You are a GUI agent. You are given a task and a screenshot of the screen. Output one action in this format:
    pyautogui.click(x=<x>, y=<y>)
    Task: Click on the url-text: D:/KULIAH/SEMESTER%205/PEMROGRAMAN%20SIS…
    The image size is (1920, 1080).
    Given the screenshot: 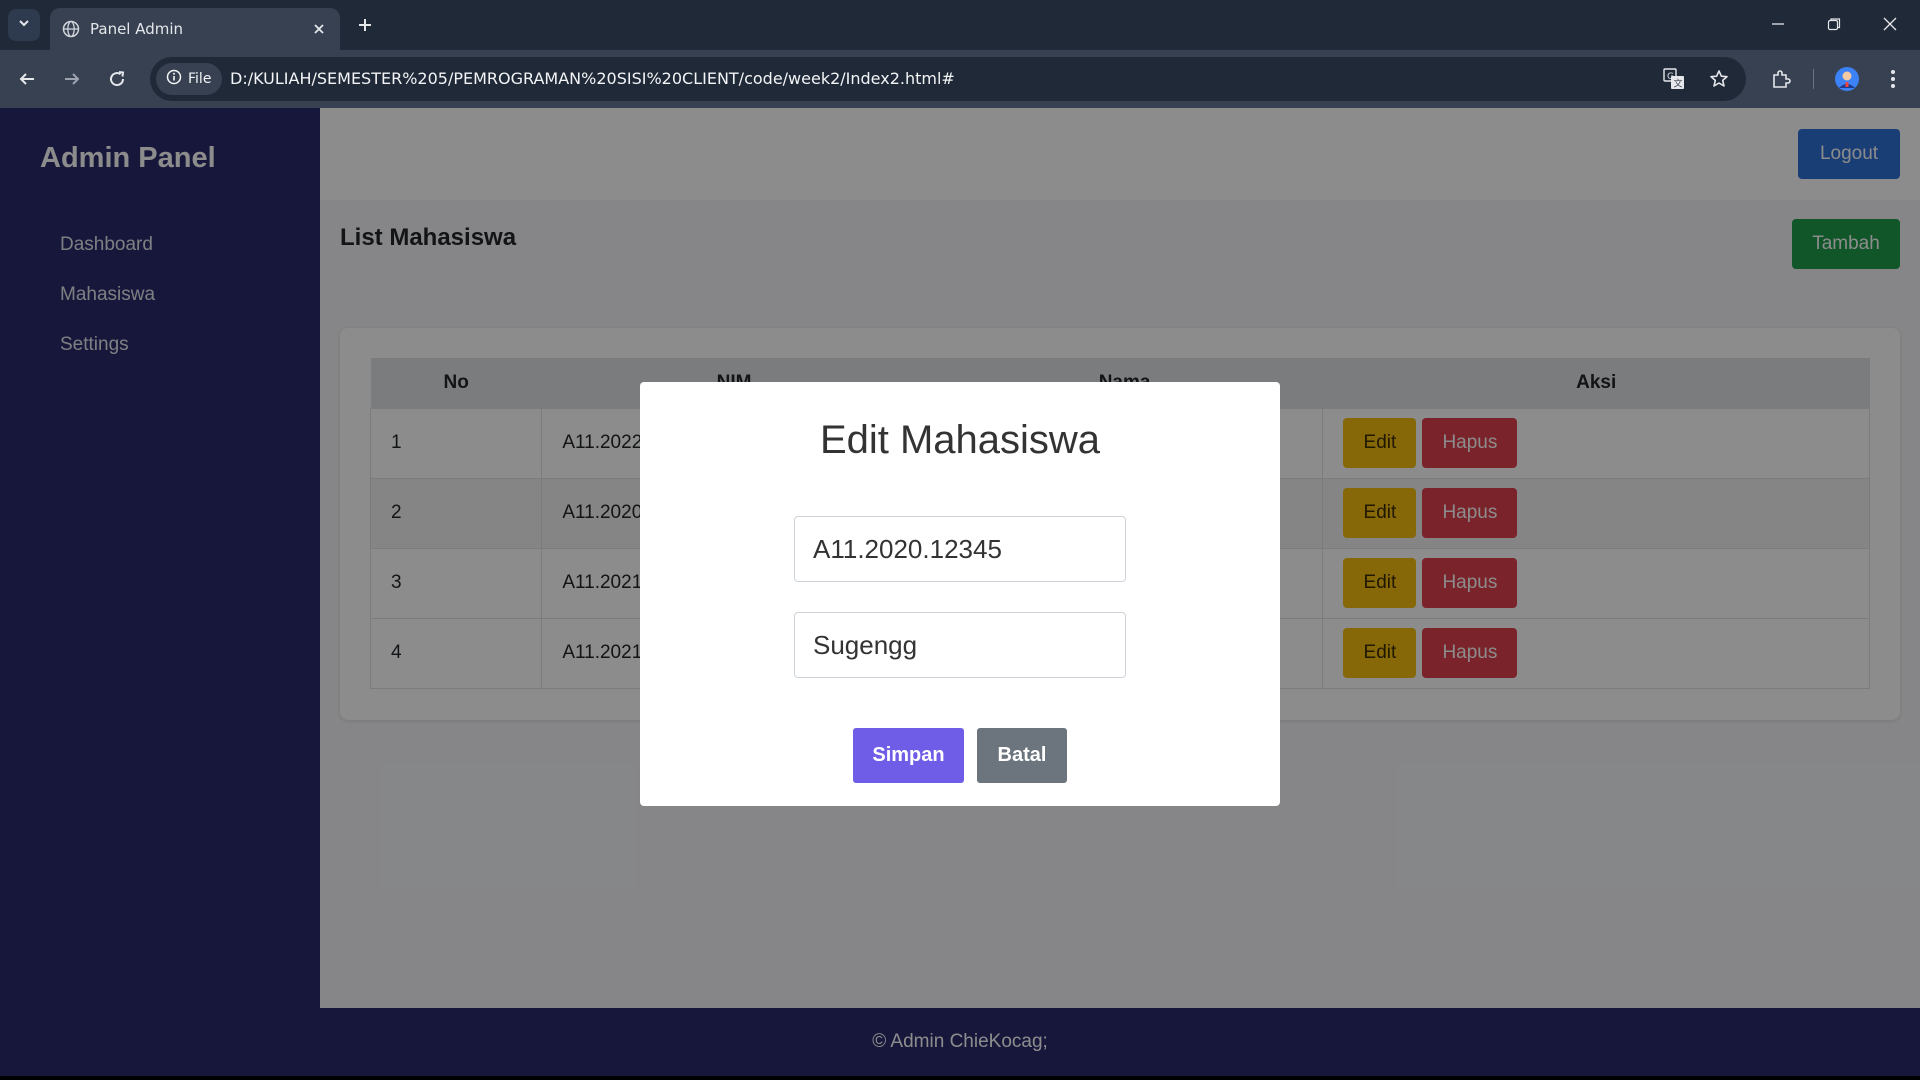 What is the action you would take?
    pyautogui.click(x=592, y=78)
    